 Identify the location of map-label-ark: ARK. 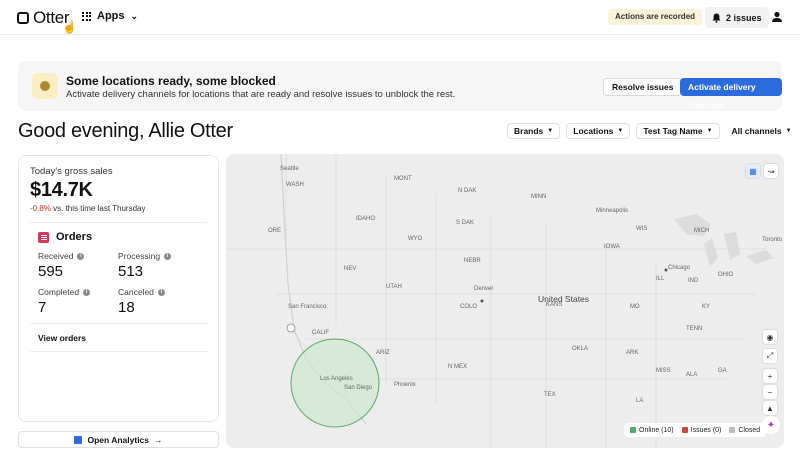
(632, 353).